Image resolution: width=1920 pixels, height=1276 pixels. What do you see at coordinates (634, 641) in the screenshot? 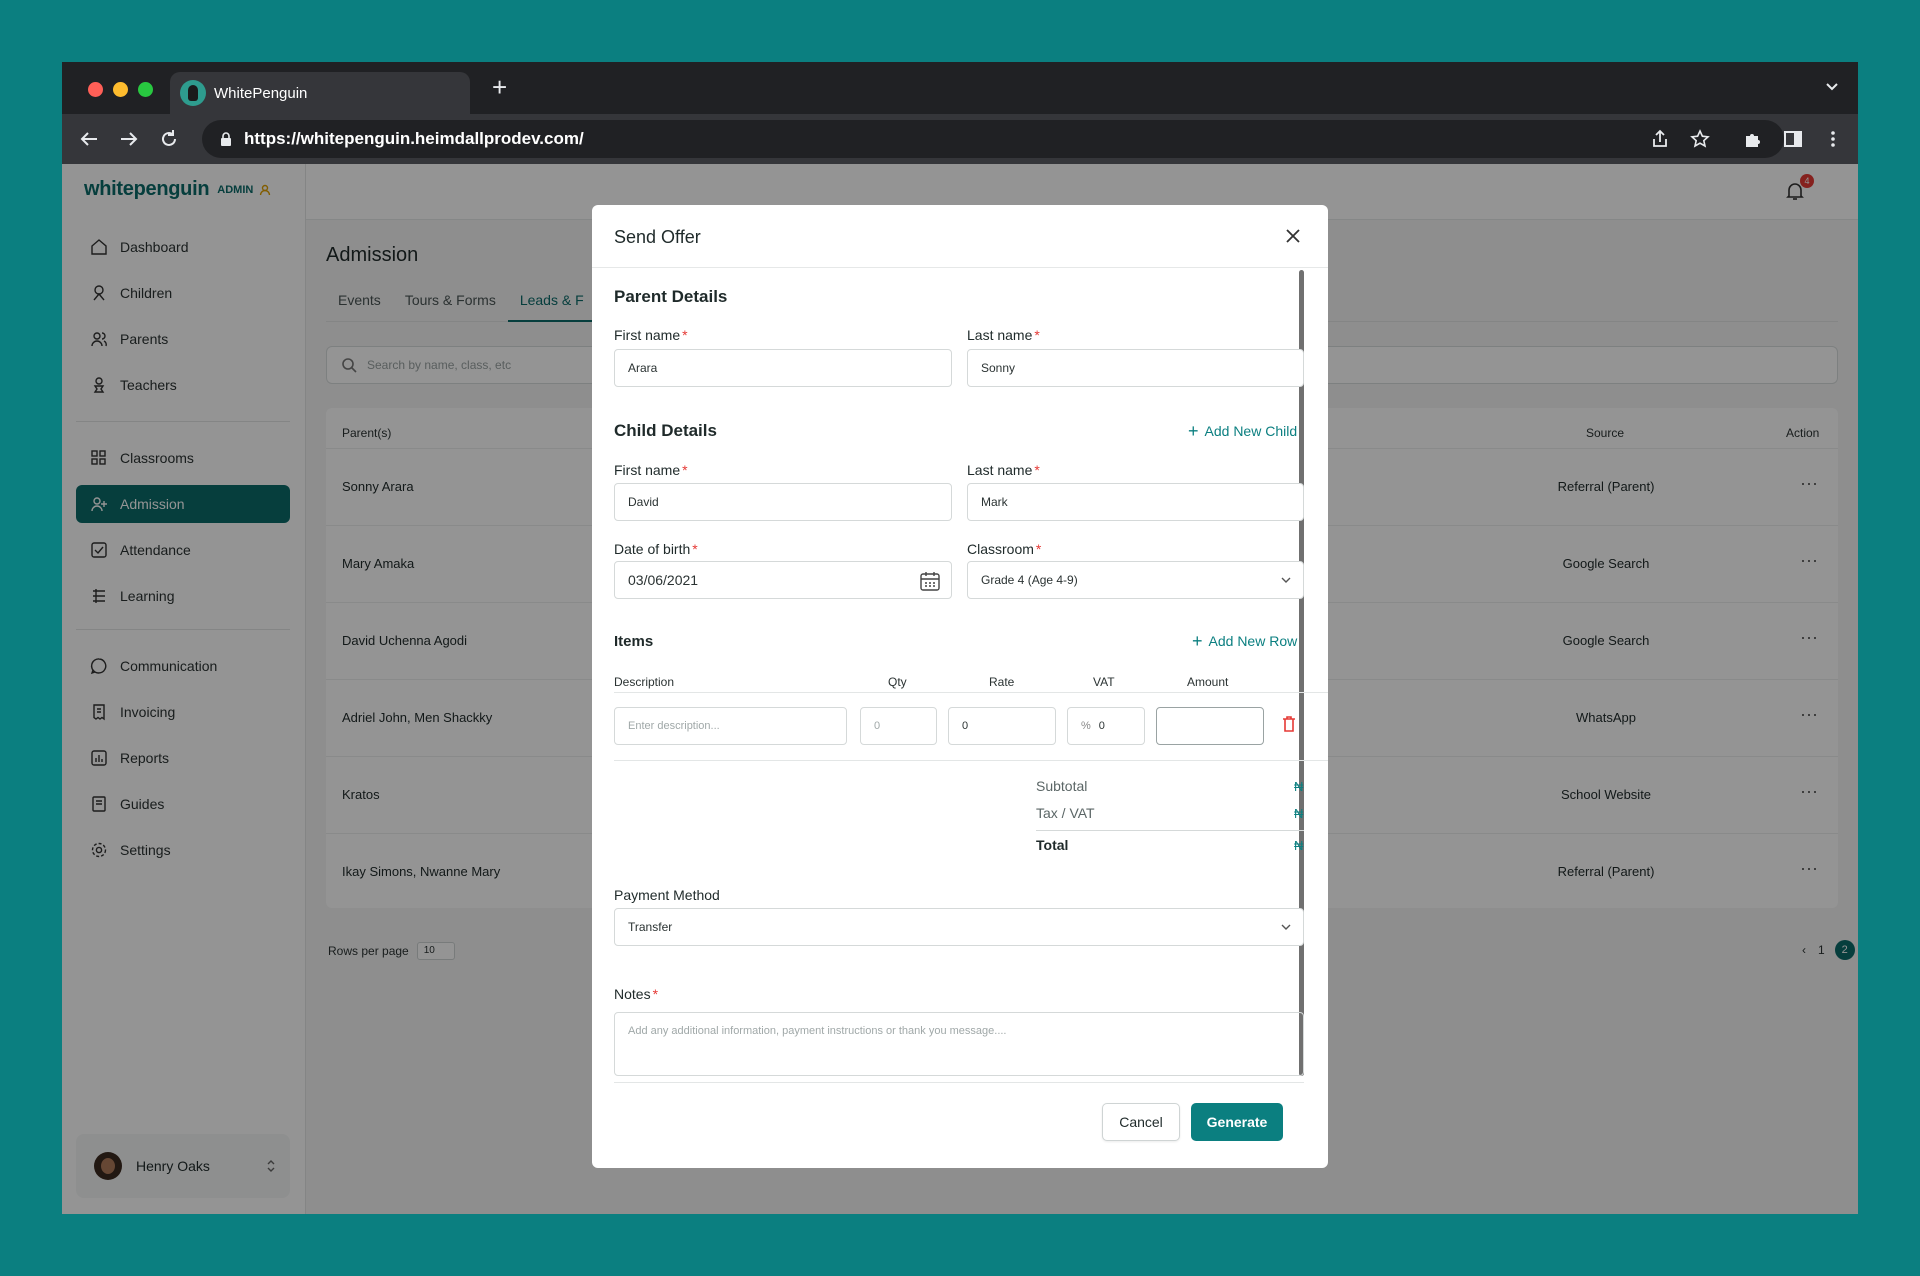
I see `items-heading: Items` at bounding box center [634, 641].